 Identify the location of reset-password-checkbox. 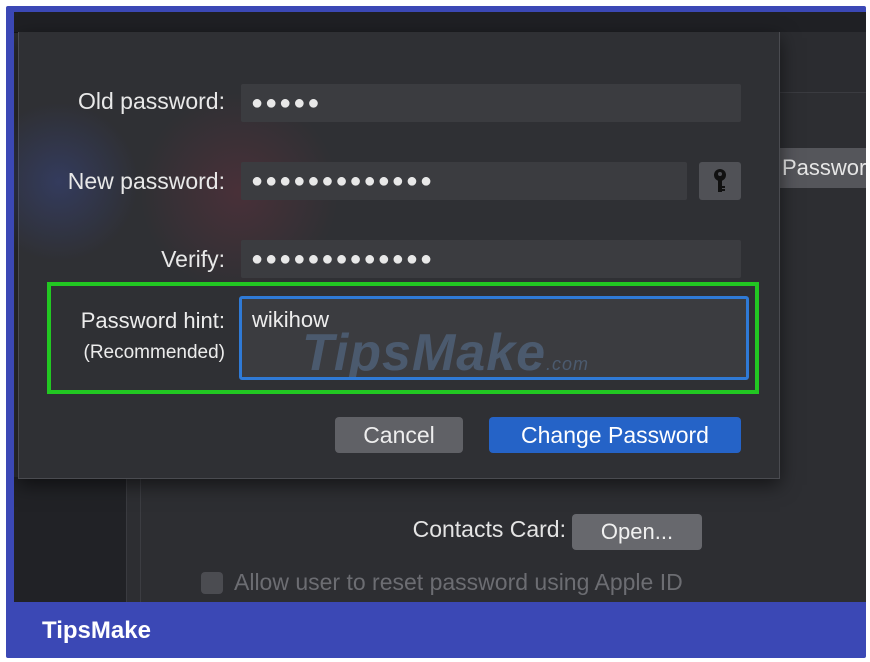
(212, 583).